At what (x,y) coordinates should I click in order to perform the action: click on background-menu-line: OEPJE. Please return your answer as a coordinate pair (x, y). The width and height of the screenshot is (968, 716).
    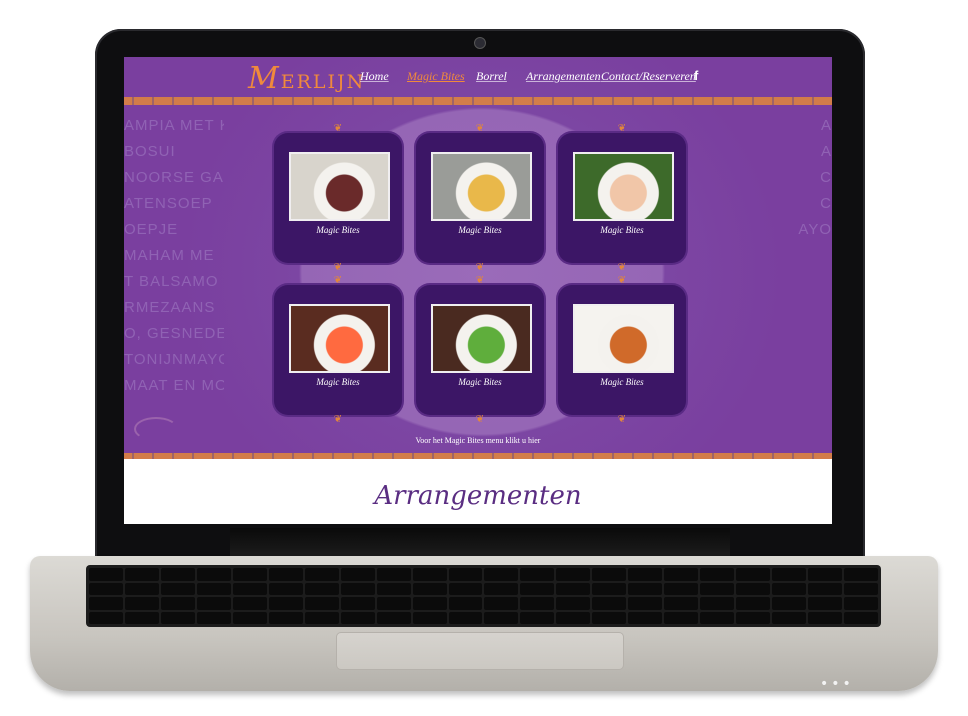
    Looking at the image, I should click on (151, 229).